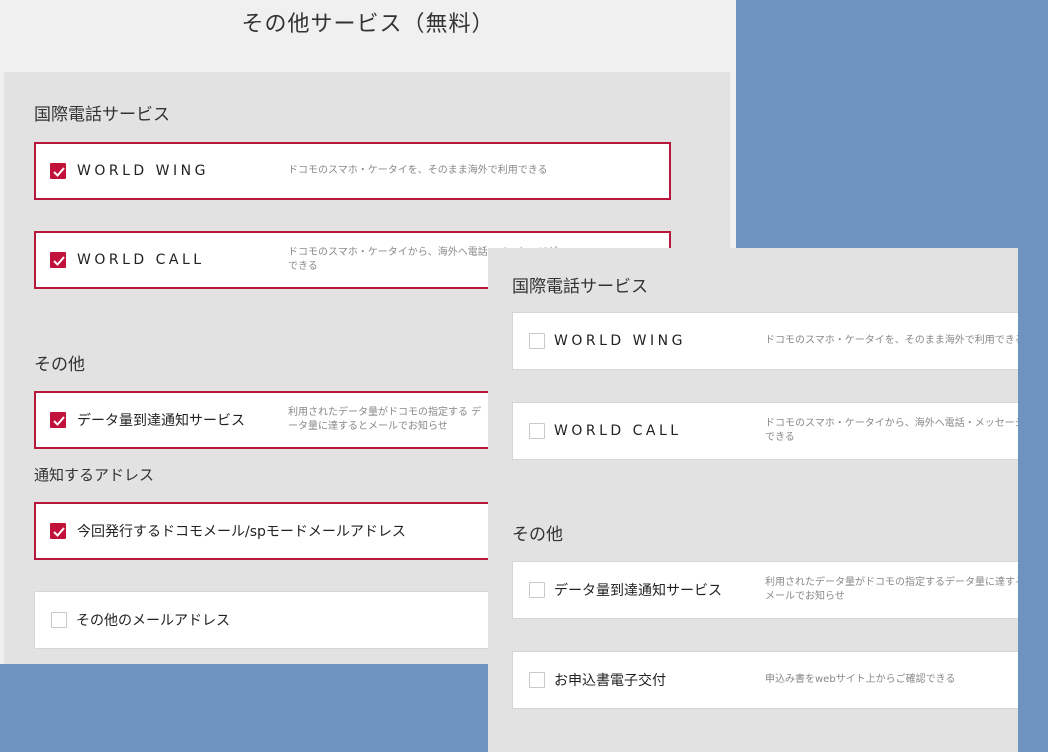 This screenshot has width=1048, height=752. I want to click on option-description: 利用されたデータ量がドコモの指定する データ量に達するとメールでお知らせ, so click(385, 419).